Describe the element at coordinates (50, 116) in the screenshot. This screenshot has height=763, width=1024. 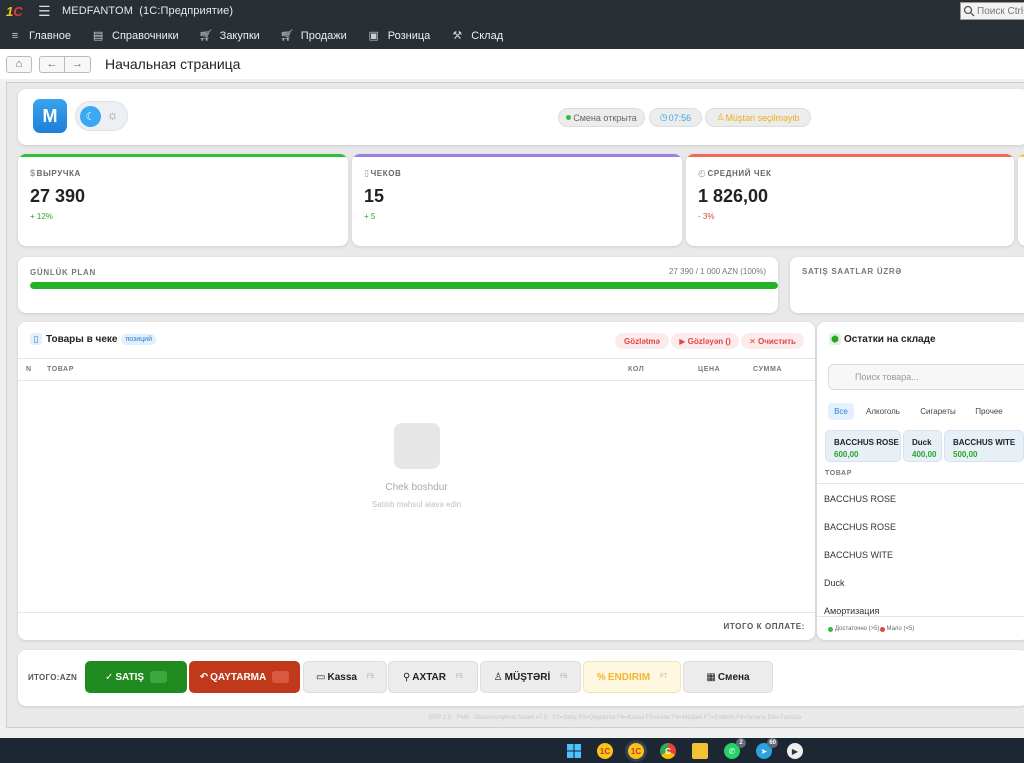
I see `avatar: M` at that location.